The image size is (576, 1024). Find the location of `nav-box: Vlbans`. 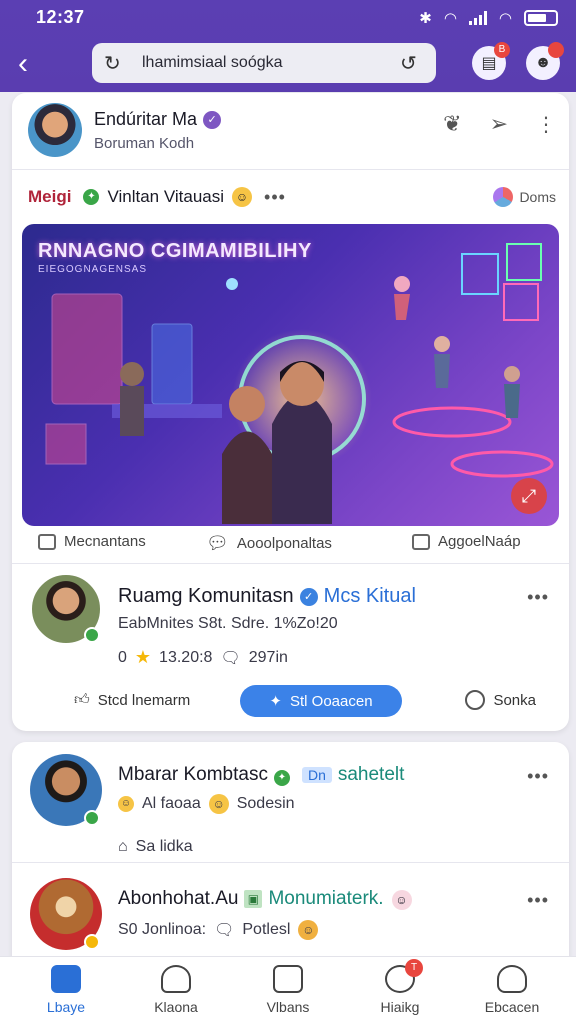

nav-box: Vlbans is located at coordinates (288, 990).